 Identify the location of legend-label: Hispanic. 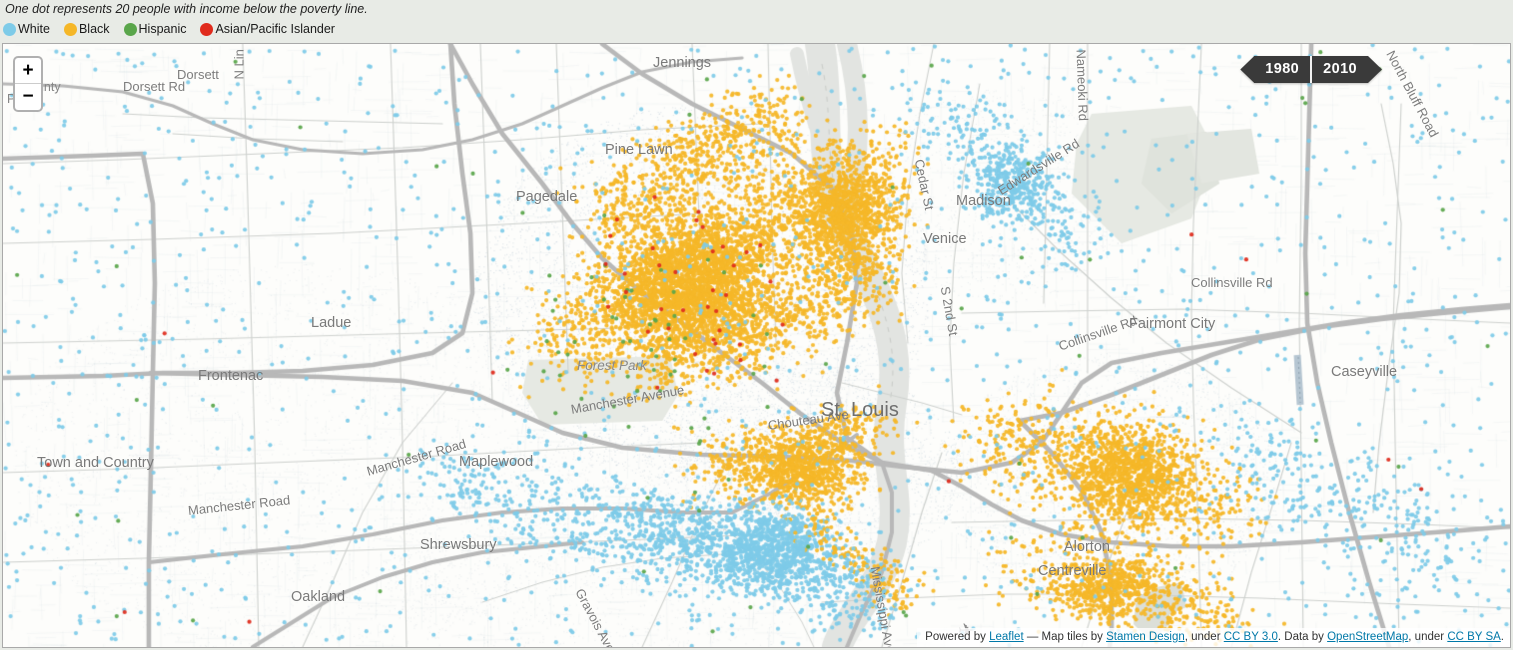
(162, 29).